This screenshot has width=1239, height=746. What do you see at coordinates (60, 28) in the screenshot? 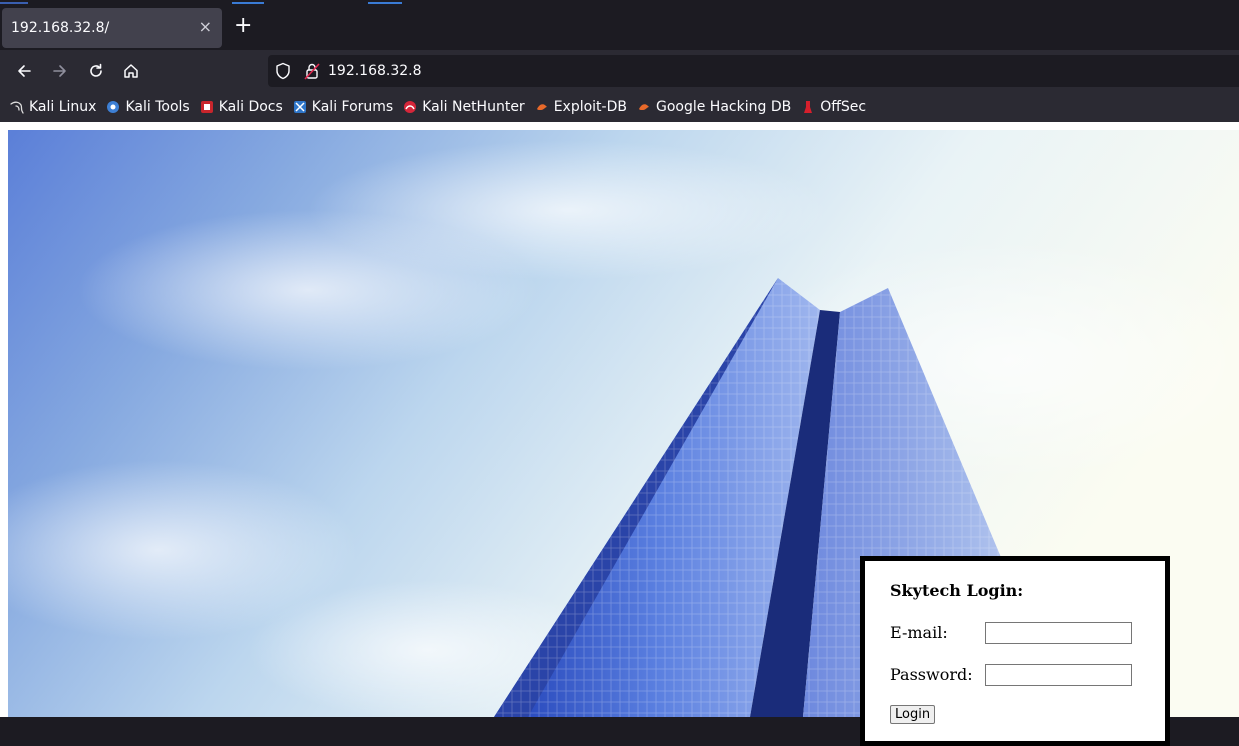
I see `tab-title: 192.168.32.8/` at bounding box center [60, 28].